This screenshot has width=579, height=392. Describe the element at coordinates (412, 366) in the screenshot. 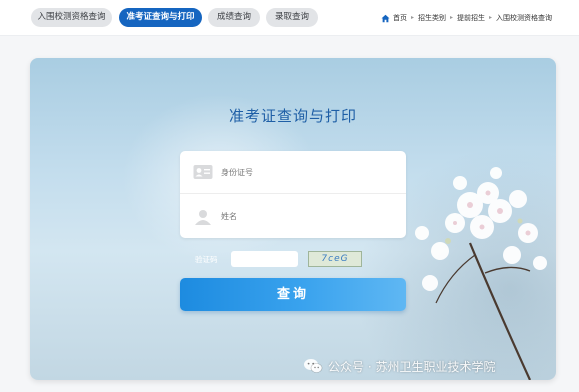

I see `watermark-text: 公众号 · 苏州卫生职业技术学院` at that location.